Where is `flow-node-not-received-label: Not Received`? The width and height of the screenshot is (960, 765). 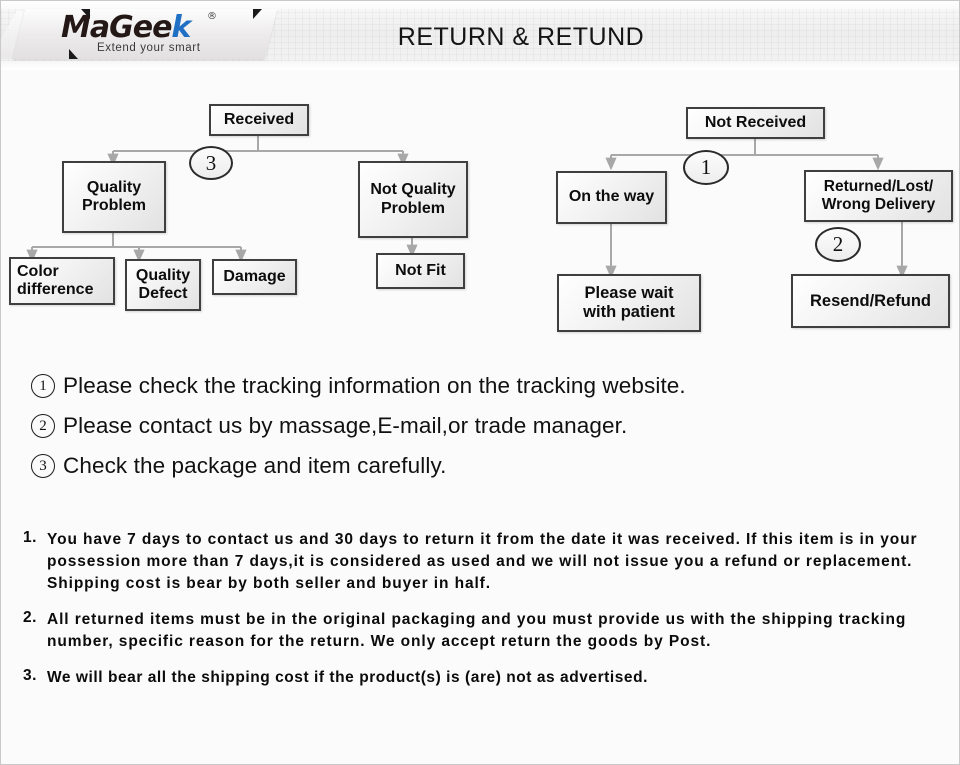 flow-node-not-received-label: Not Received is located at coordinates (755, 122).